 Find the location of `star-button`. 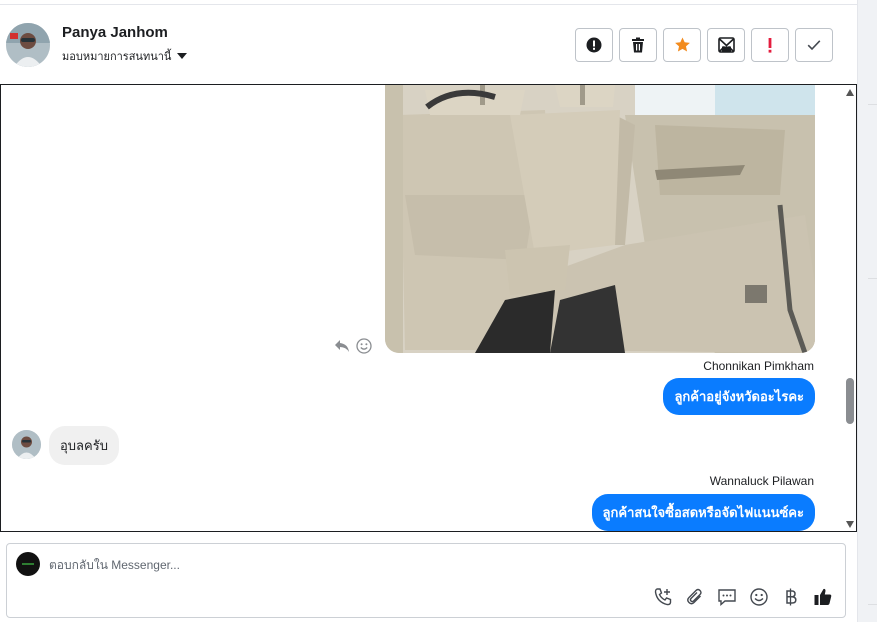

star-button is located at coordinates (682, 45).